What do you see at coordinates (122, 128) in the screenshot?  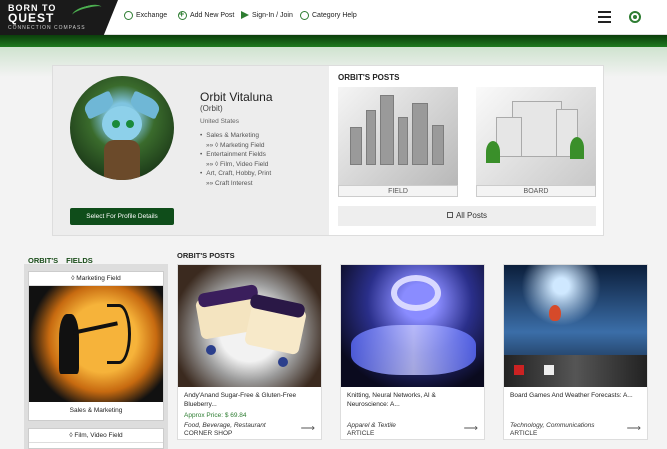 I see `avatar` at bounding box center [122, 128].